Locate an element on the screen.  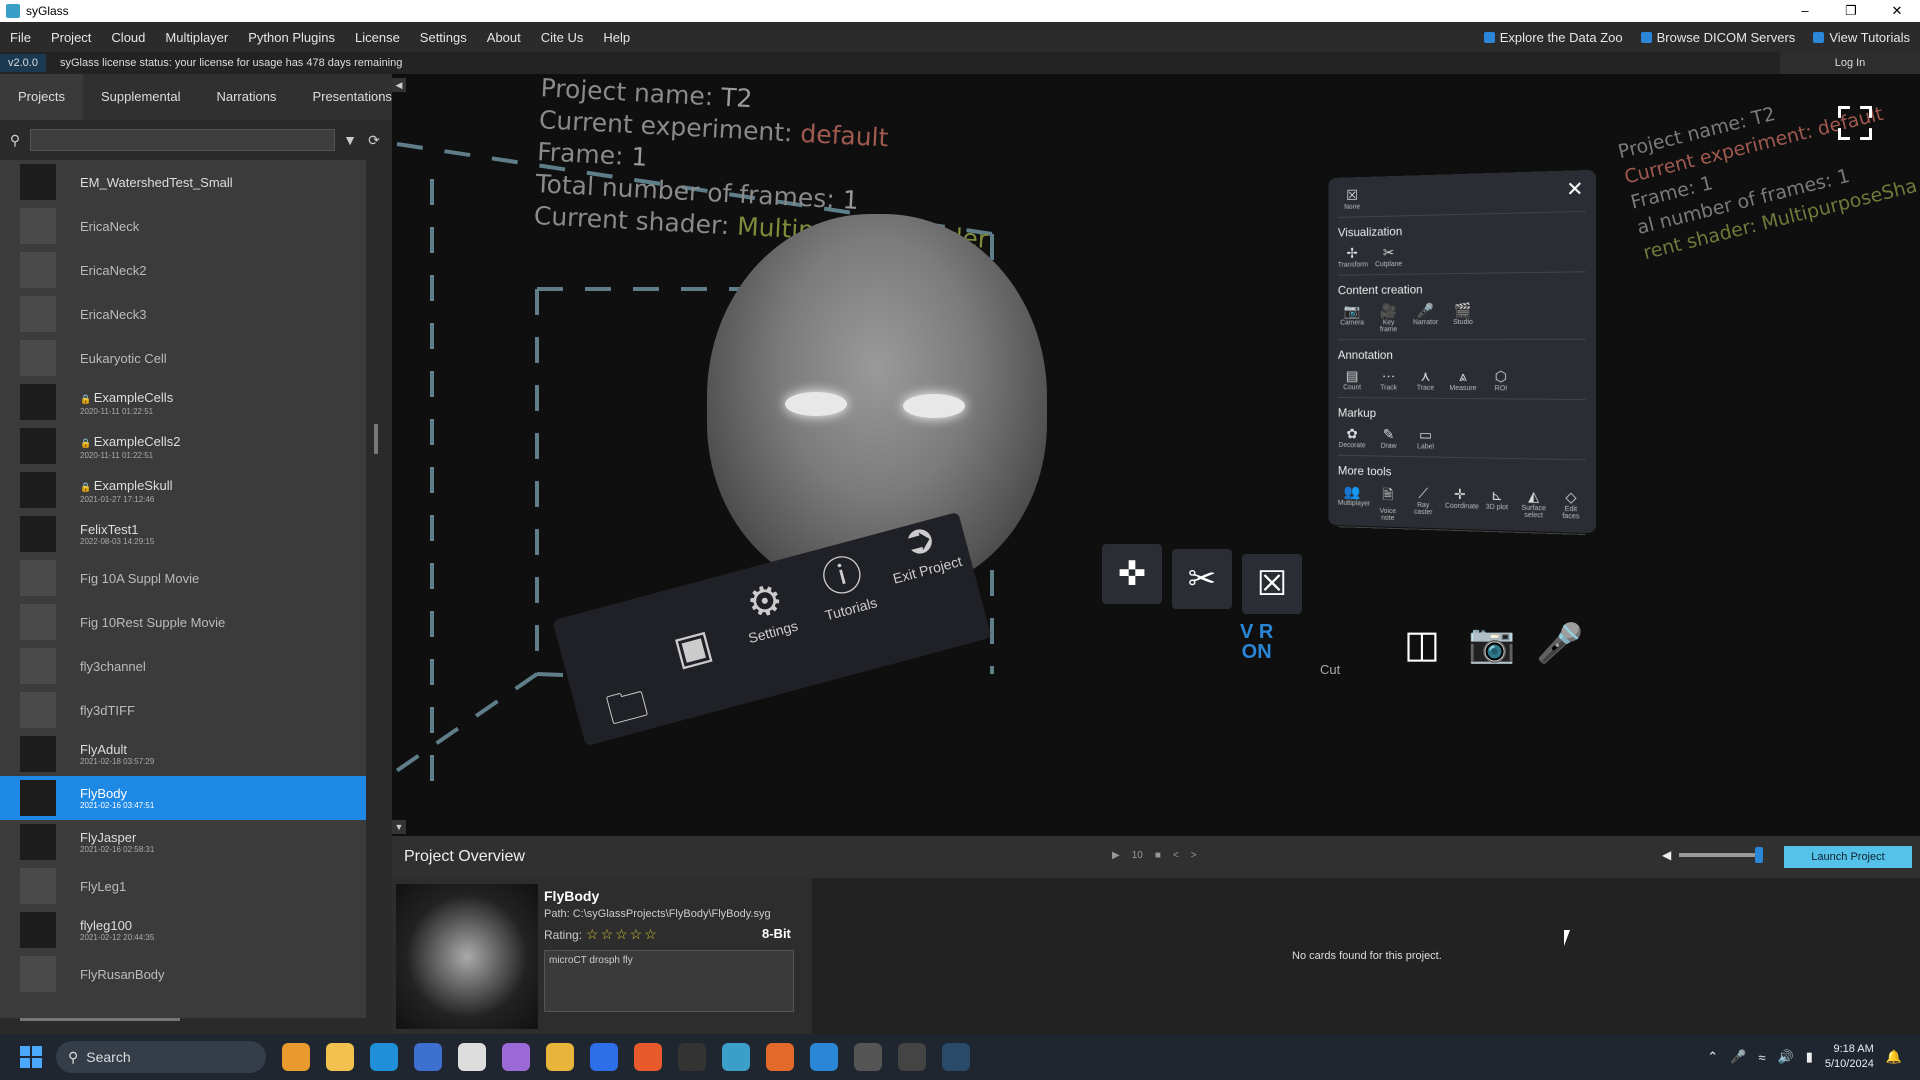
collapse-left-panel-button: ◀ is located at coordinates (399, 85).